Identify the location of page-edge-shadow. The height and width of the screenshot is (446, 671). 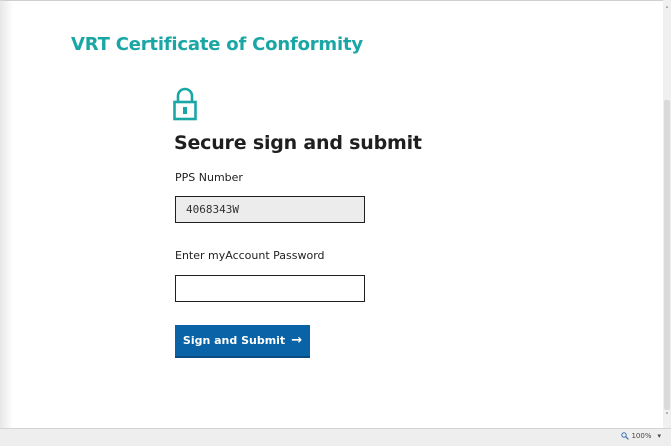
(7, 215).